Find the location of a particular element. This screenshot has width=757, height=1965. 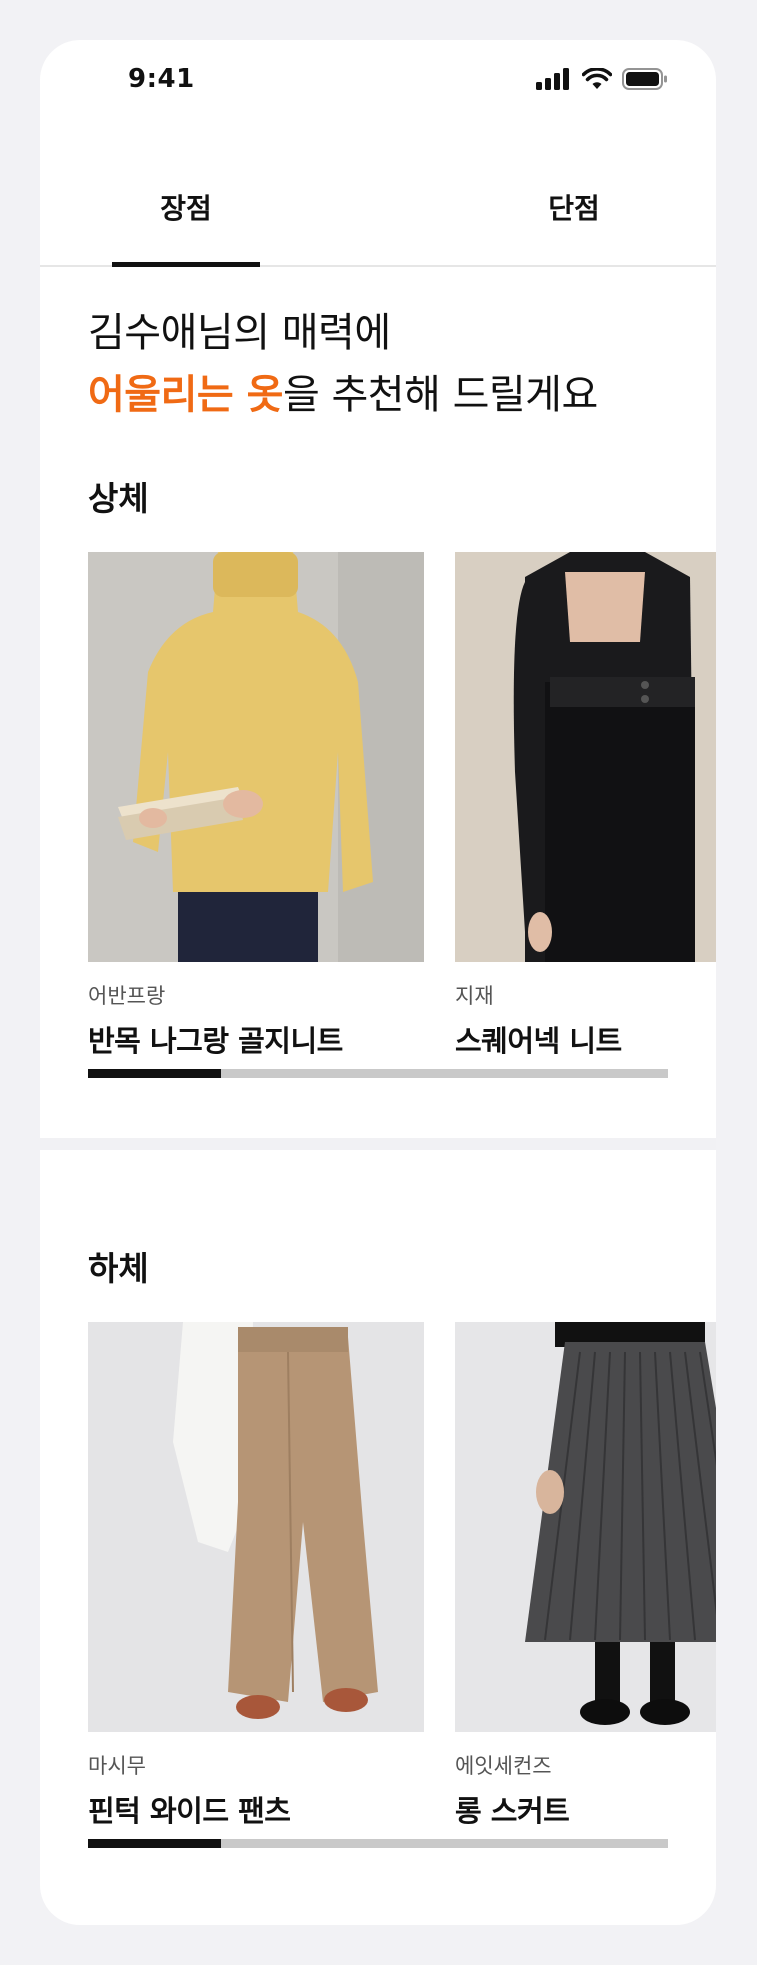

product-image-yellow-turtleneck is located at coordinates (256, 757).